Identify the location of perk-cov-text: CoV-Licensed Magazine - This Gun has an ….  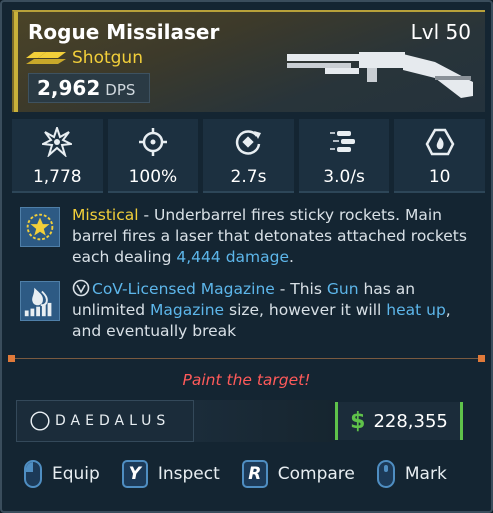
(274, 310).